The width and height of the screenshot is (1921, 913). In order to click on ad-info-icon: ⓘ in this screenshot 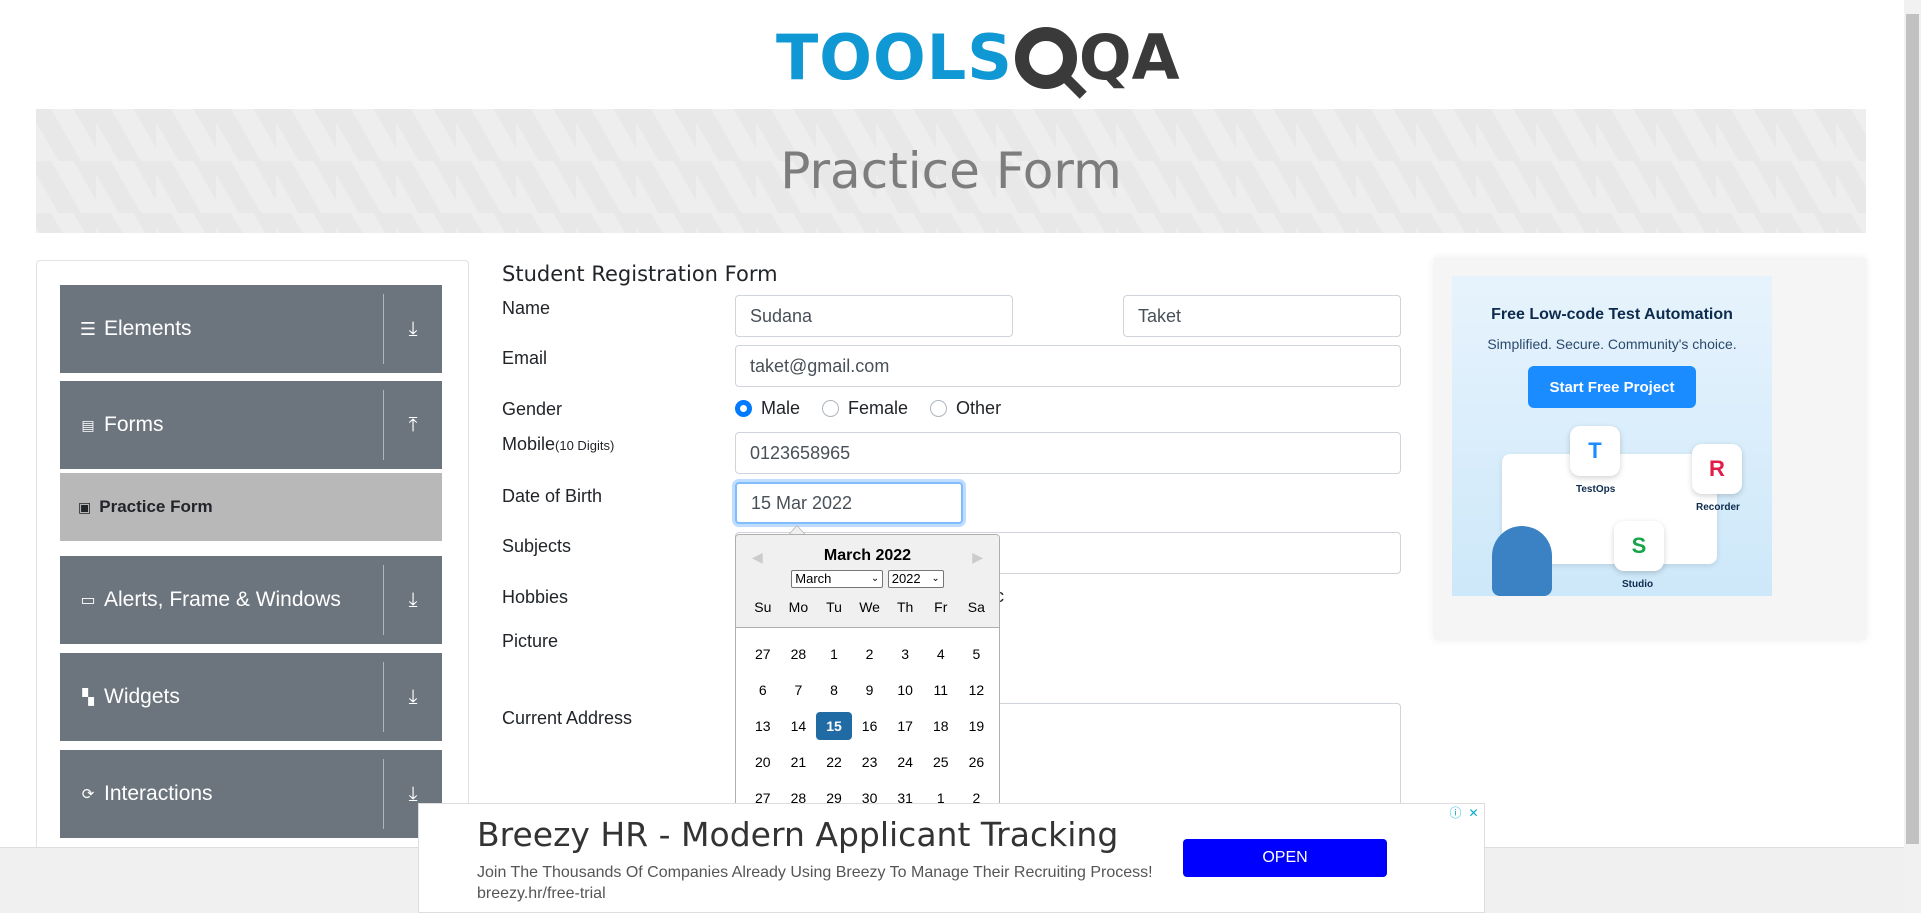, I will do `click(1455, 812)`.